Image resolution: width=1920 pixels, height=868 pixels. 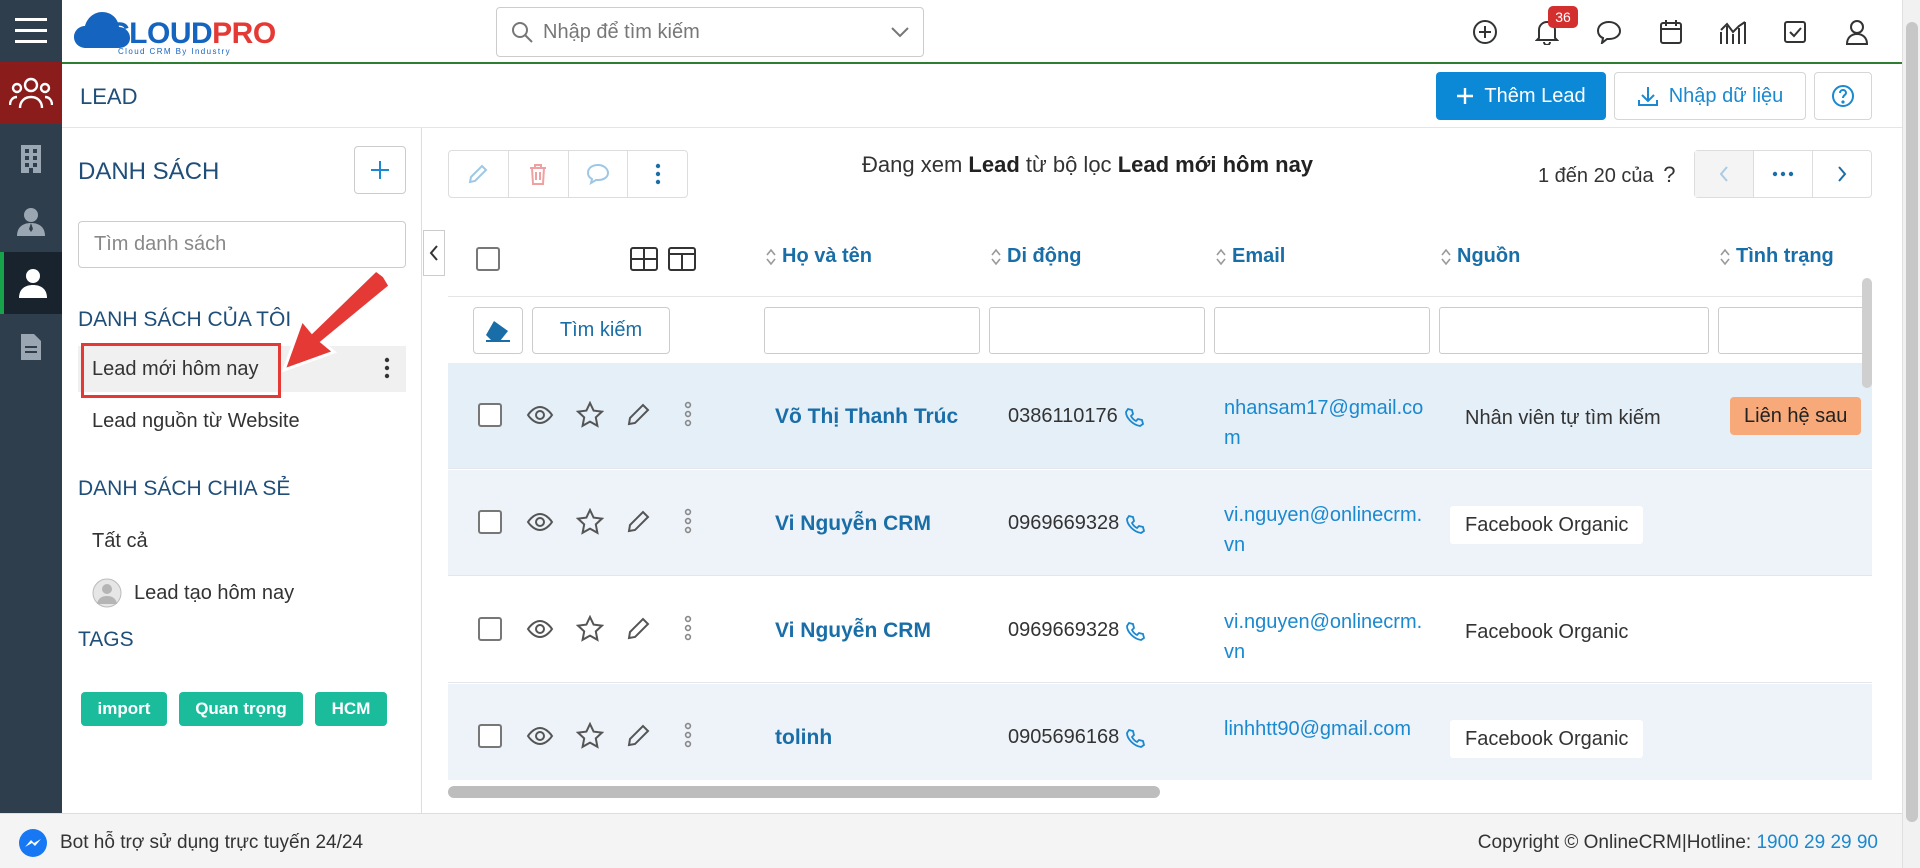 I want to click on calendar-icon, so click(x=1671, y=32).